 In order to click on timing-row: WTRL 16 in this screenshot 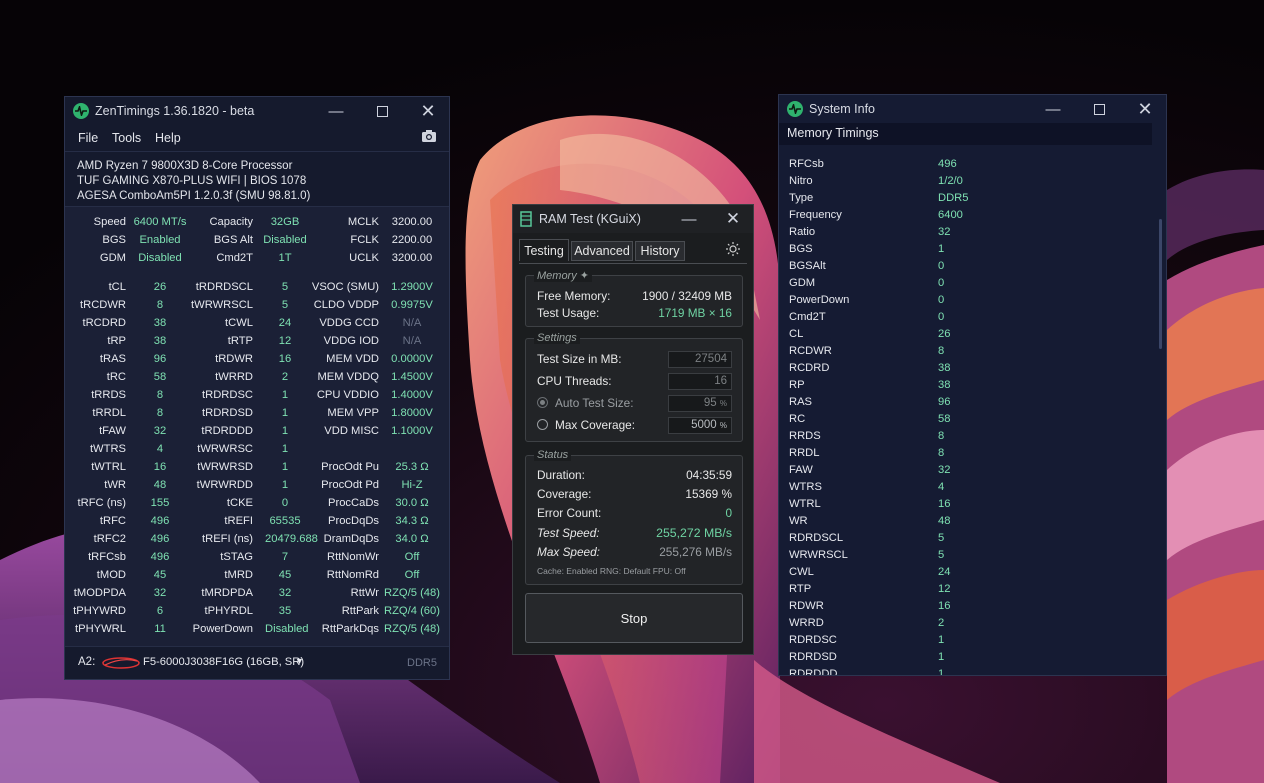, I will do `click(969, 505)`.